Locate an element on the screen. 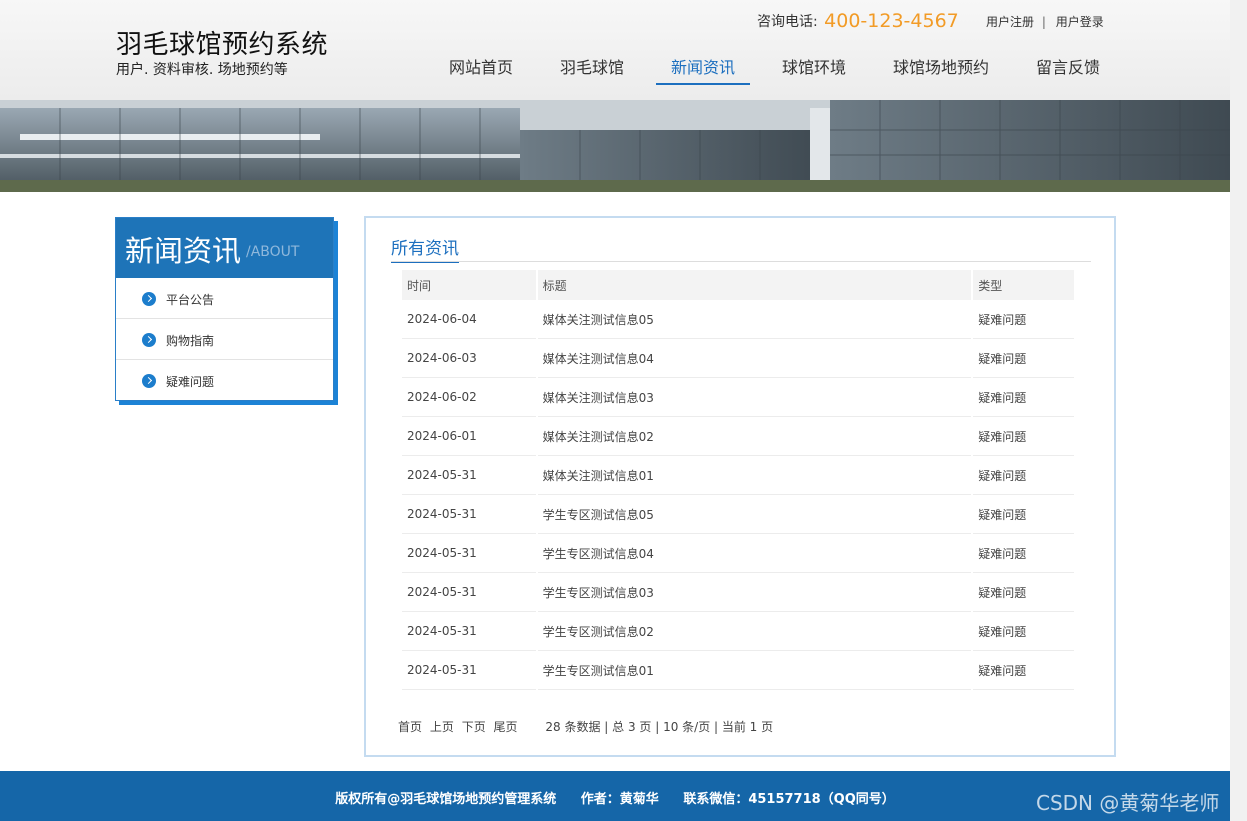 The height and width of the screenshot is (821, 1247). cell-title: 学生专区测试信息04 is located at coordinates (754, 553).